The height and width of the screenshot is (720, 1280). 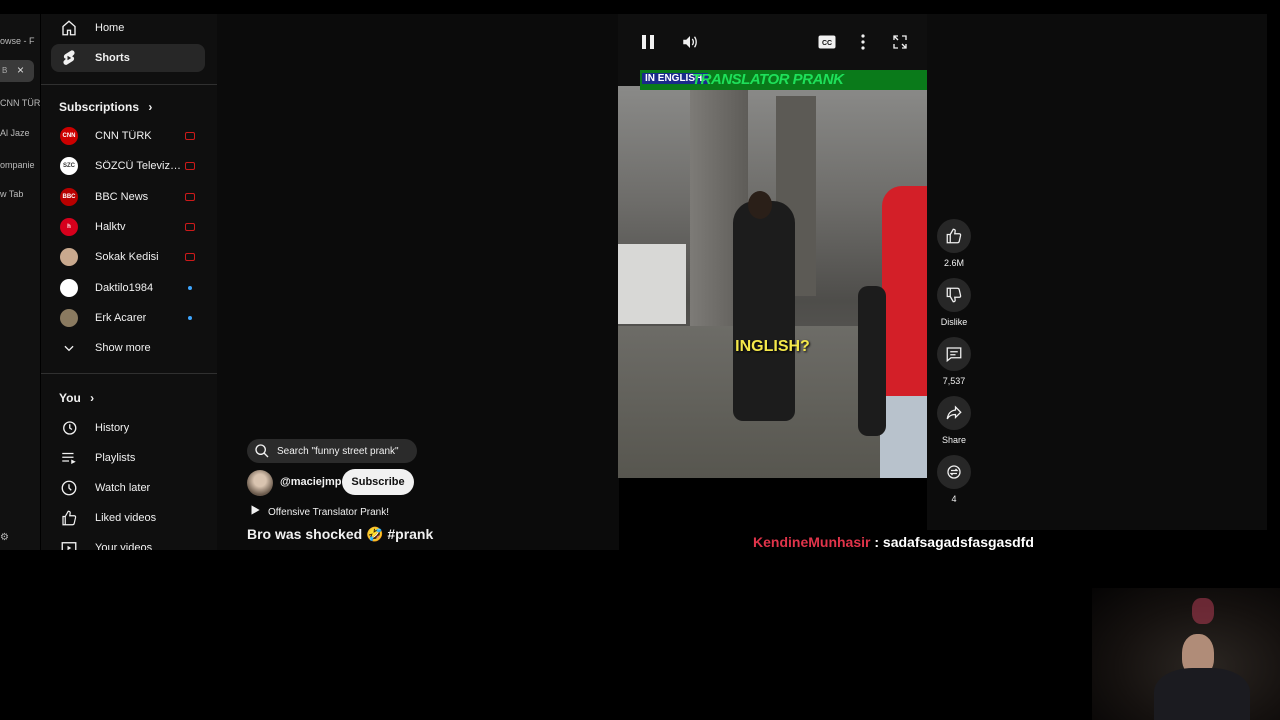 What do you see at coordinates (332, 451) in the screenshot?
I see `search-chip: Search "funny street prank"` at bounding box center [332, 451].